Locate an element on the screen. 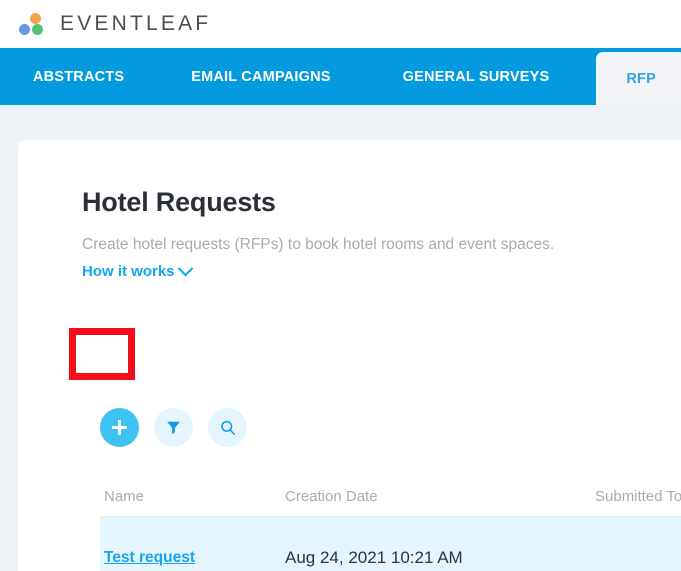  logo-dot-orange-icon is located at coordinates (35, 18).